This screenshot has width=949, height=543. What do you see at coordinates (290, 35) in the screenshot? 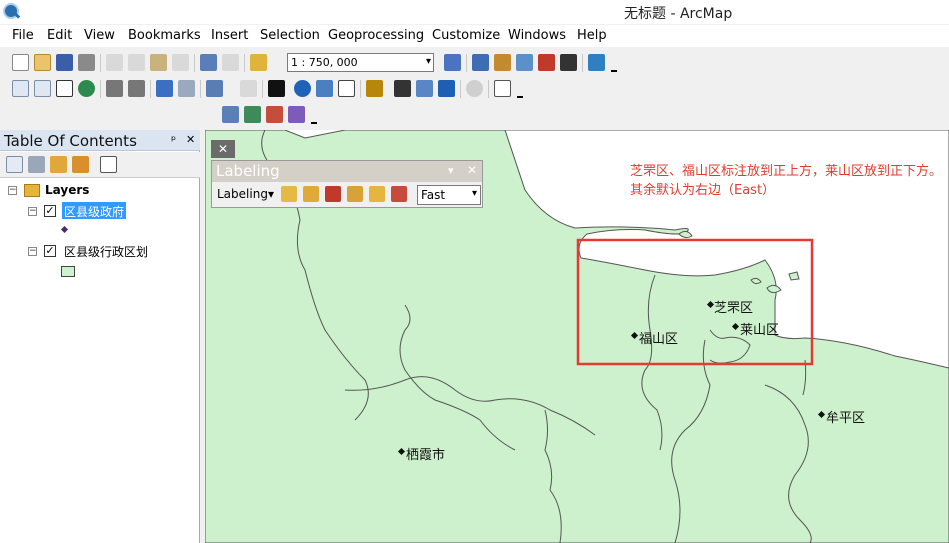
I see `menu-selection: Selection` at bounding box center [290, 35].